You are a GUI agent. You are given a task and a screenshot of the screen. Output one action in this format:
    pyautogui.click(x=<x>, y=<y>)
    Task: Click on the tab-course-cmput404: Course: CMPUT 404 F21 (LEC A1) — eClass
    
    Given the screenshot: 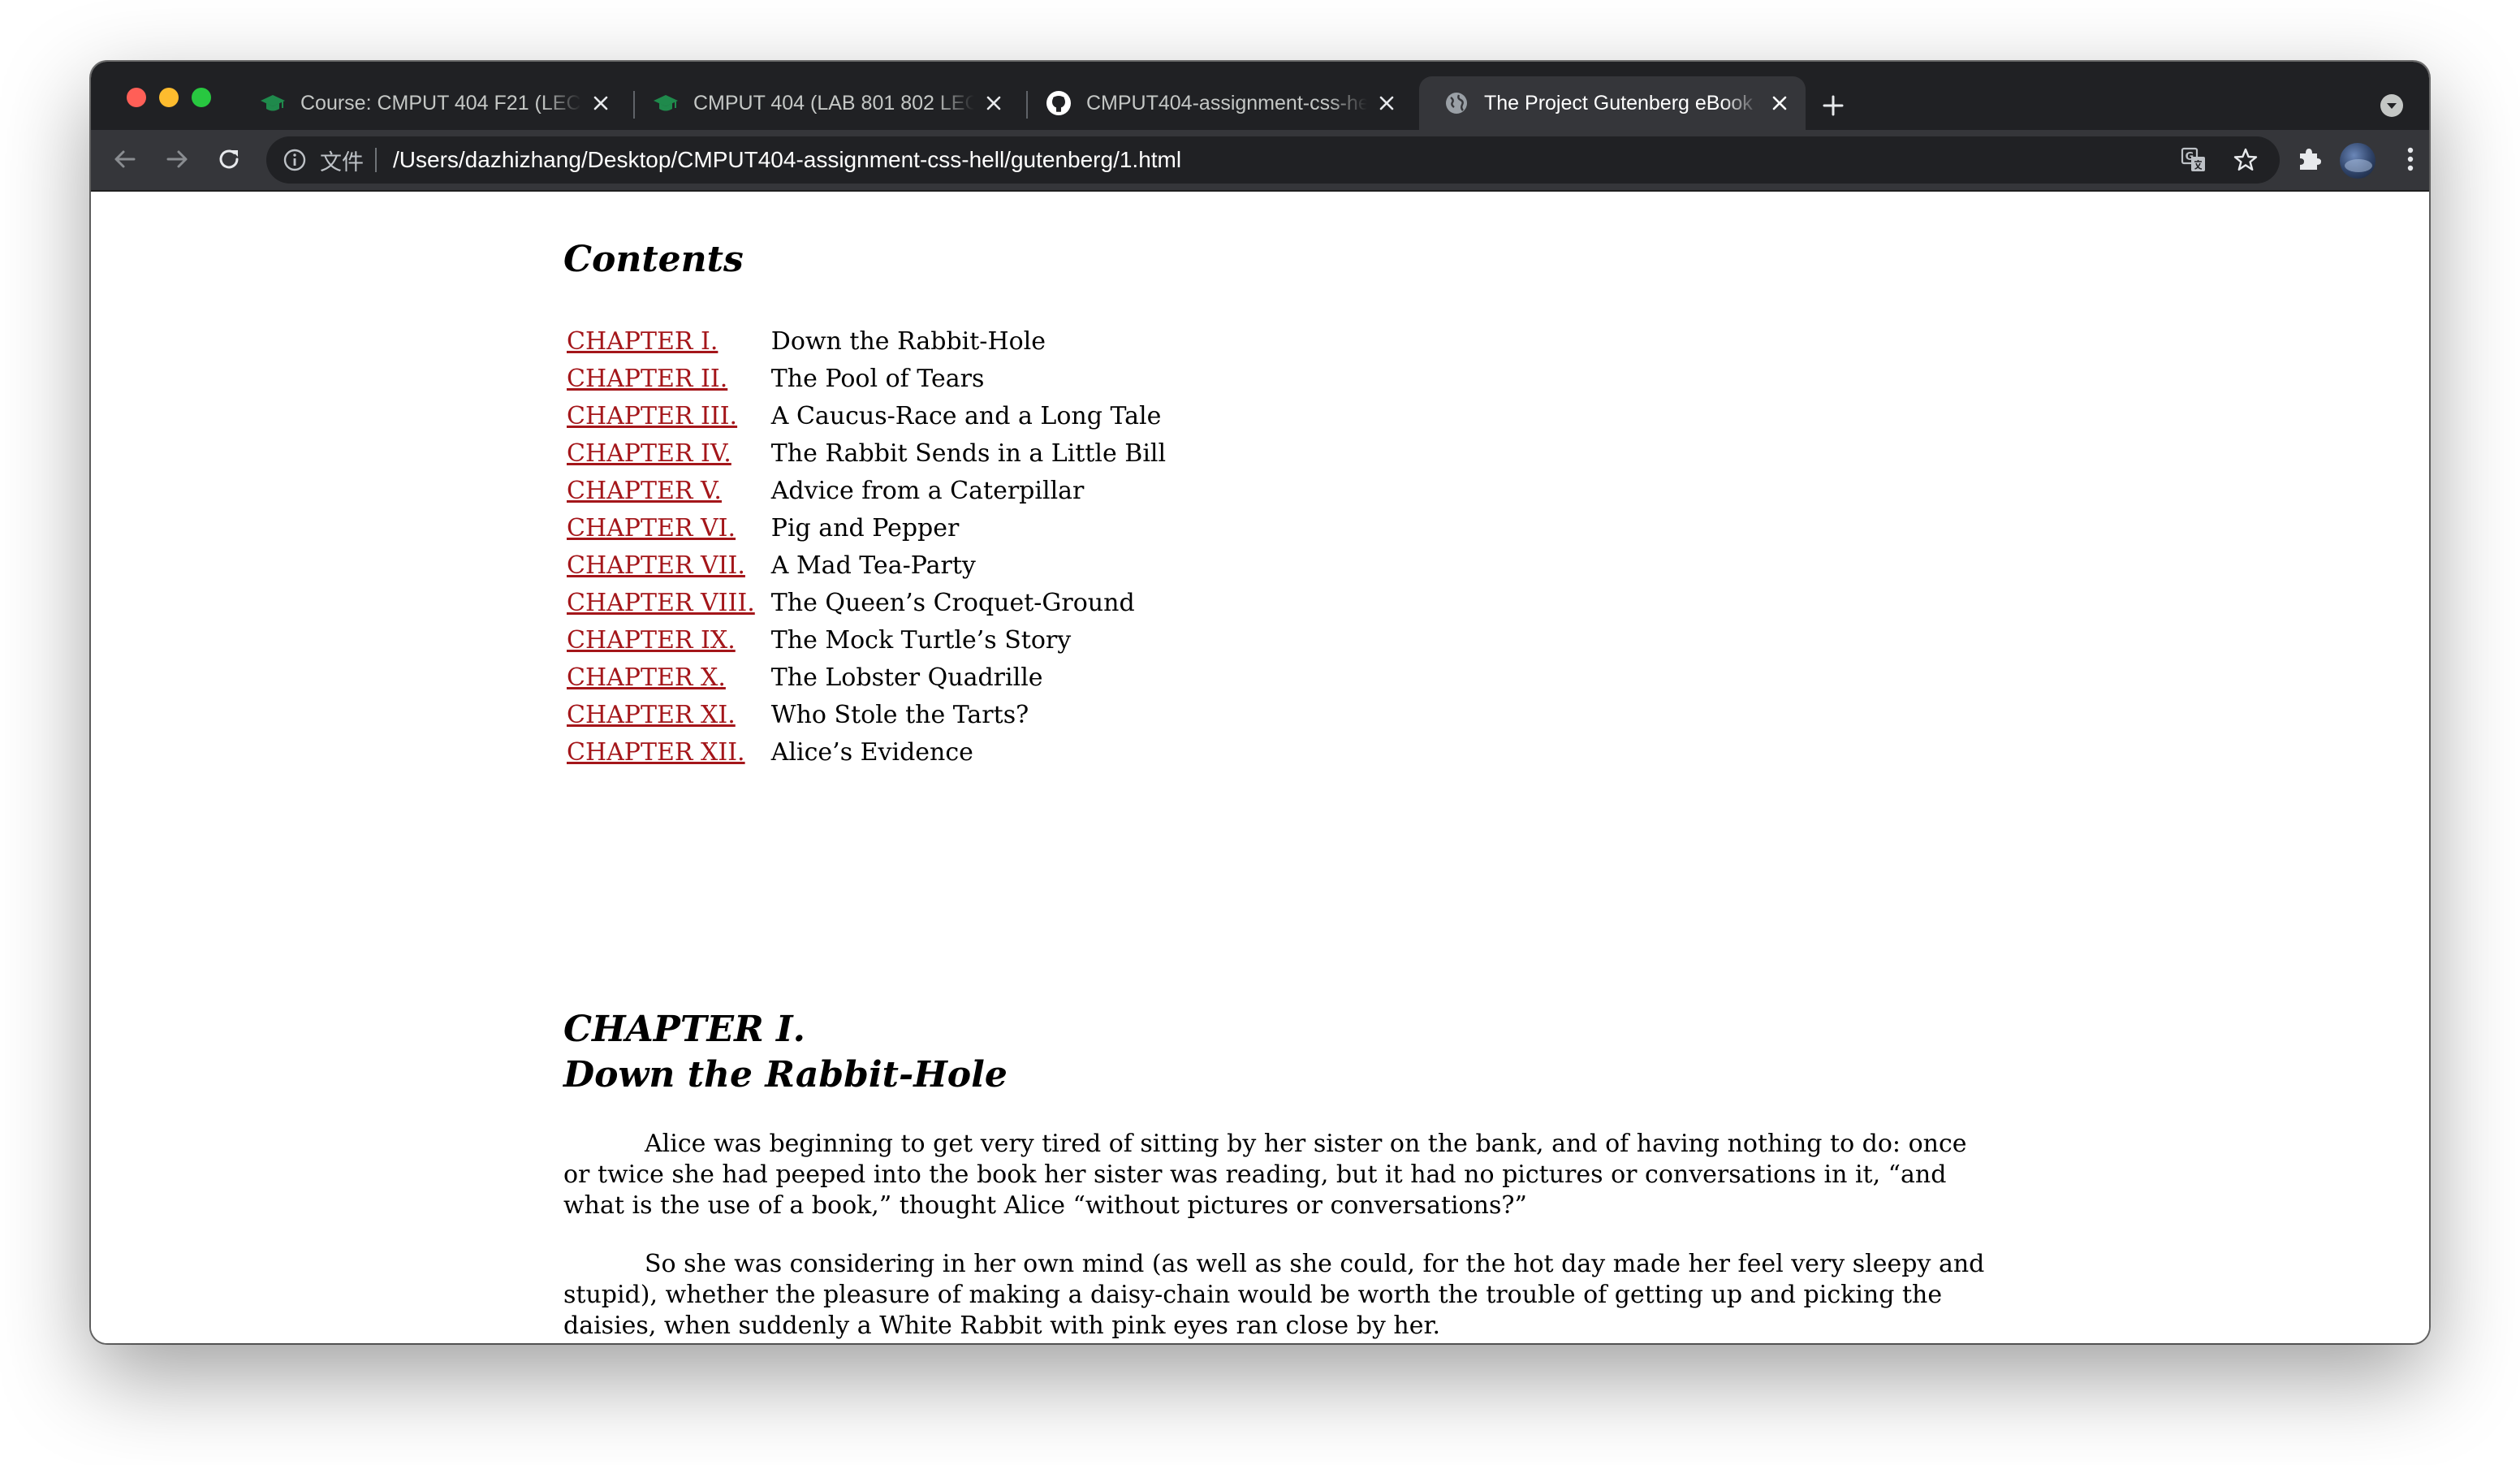 What is the action you would take?
    pyautogui.click(x=431, y=103)
    